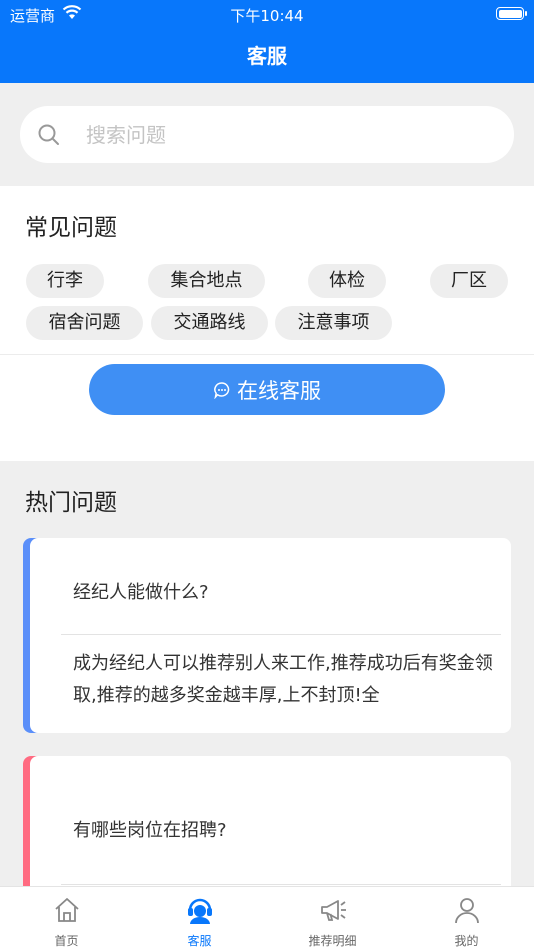 Image resolution: width=534 pixels, height=950 pixels. What do you see at coordinates (511, 13) in the screenshot?
I see `battery-icon` at bounding box center [511, 13].